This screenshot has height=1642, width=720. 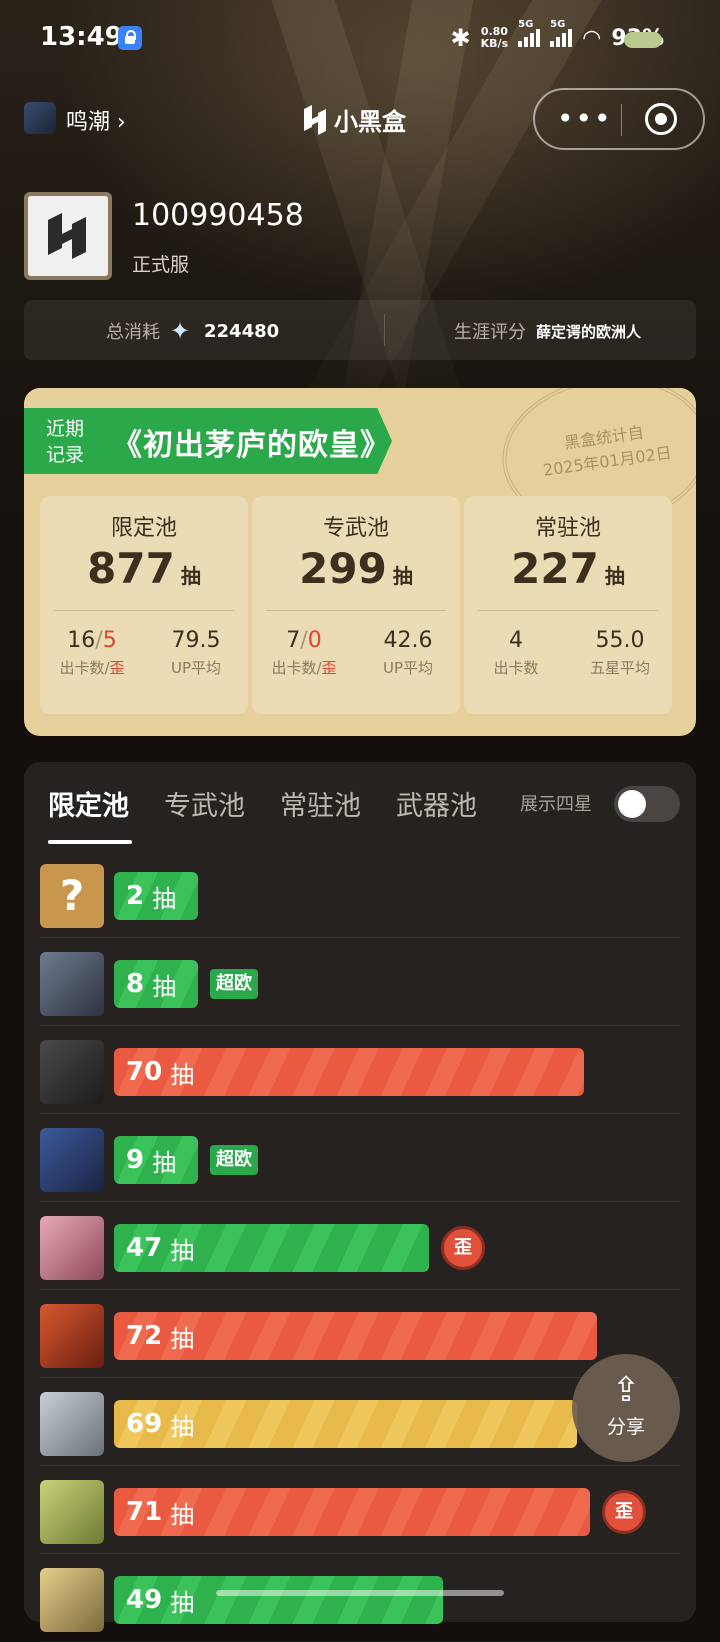 I want to click on pull-count-bar: 72 抽, so click(x=355, y=1336).